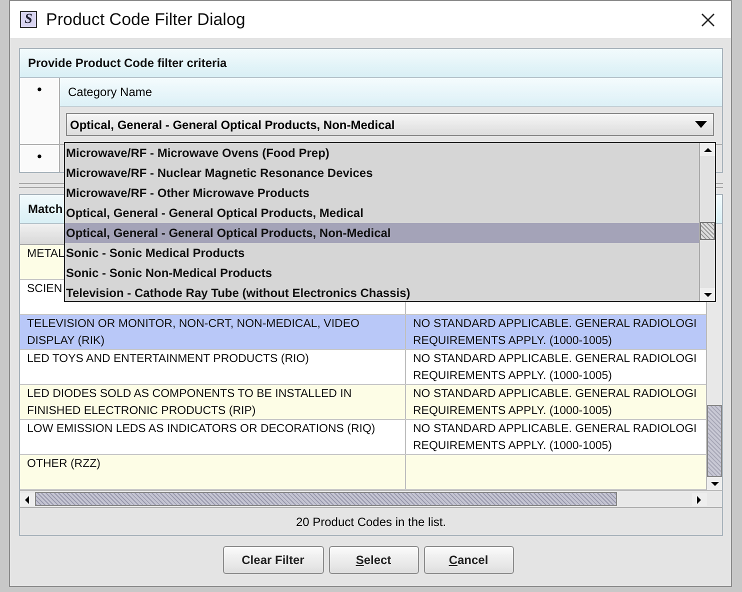 The height and width of the screenshot is (592, 742). What do you see at coordinates (391, 92) in the screenshot?
I see `field-label: Category Name` at bounding box center [391, 92].